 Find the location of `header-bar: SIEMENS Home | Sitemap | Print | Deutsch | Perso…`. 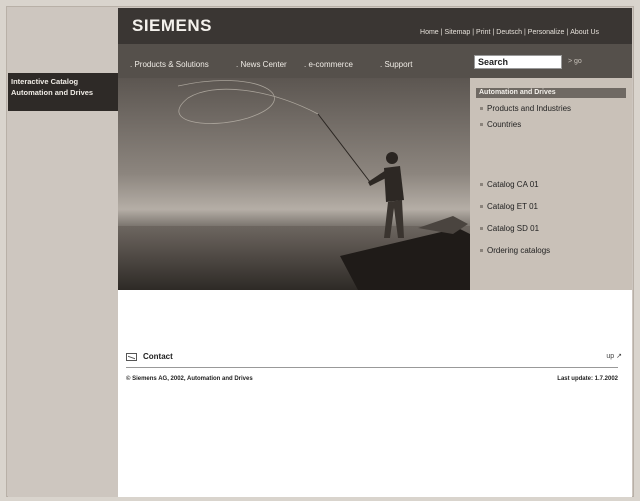

header-bar: SIEMENS Home | Sitemap | Print | Deutsch | Perso… is located at coordinates (375, 26).